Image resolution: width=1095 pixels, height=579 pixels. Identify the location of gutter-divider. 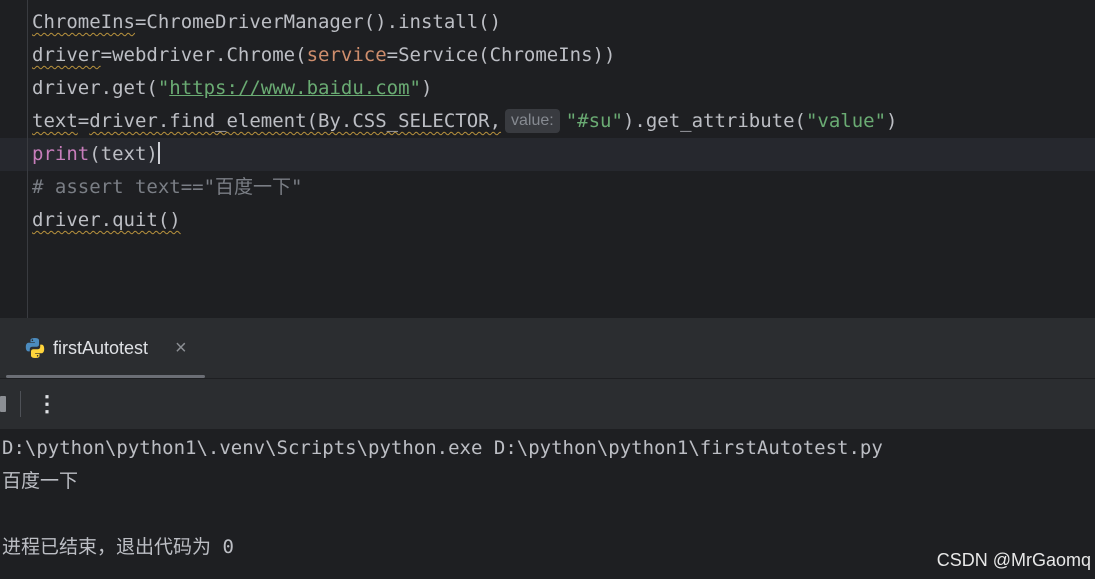
(27, 159).